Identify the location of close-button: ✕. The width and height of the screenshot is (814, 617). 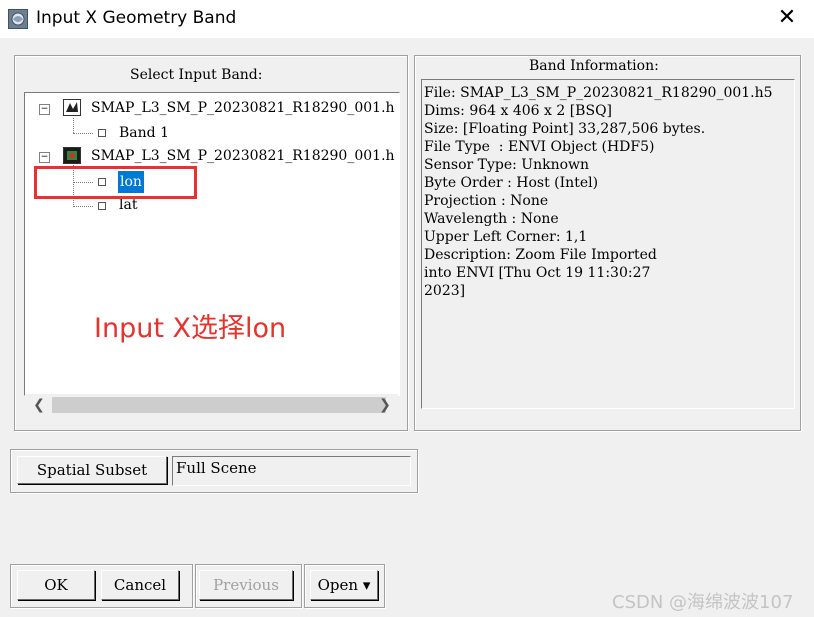
(787, 18).